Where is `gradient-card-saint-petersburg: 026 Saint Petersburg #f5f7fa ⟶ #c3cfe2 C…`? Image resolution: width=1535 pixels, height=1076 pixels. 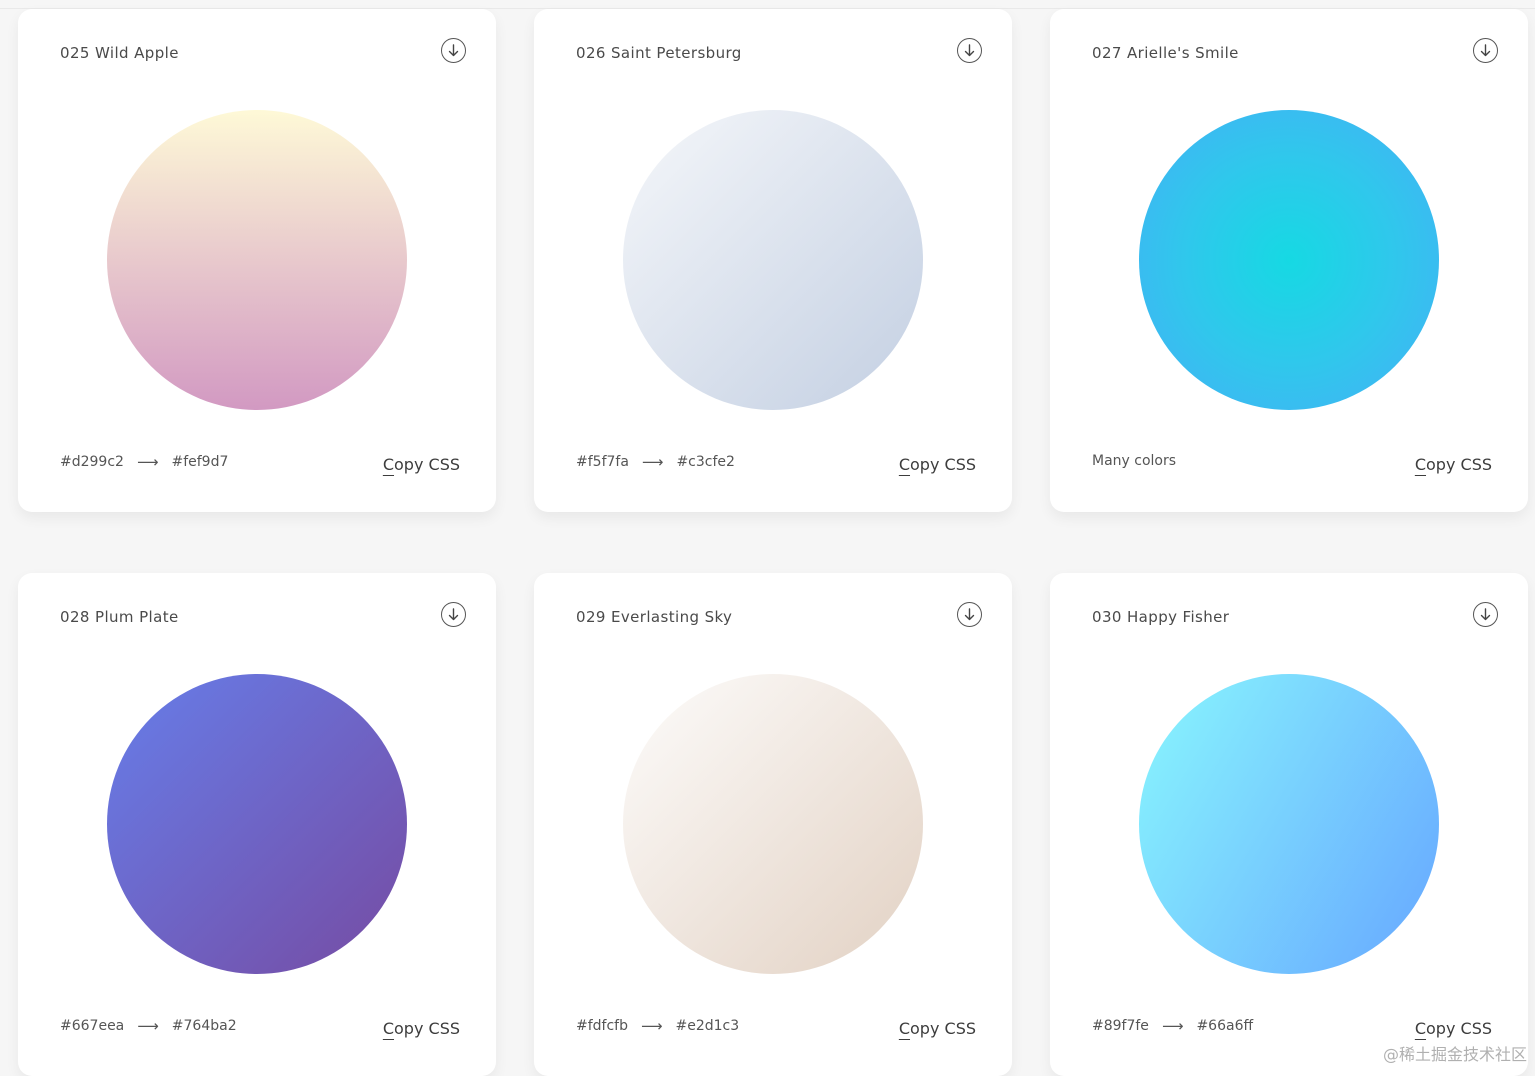
gradient-card-saint-petersburg: 026 Saint Petersburg #f5f7fa ⟶ #c3cfe2 C… is located at coordinates (773, 260).